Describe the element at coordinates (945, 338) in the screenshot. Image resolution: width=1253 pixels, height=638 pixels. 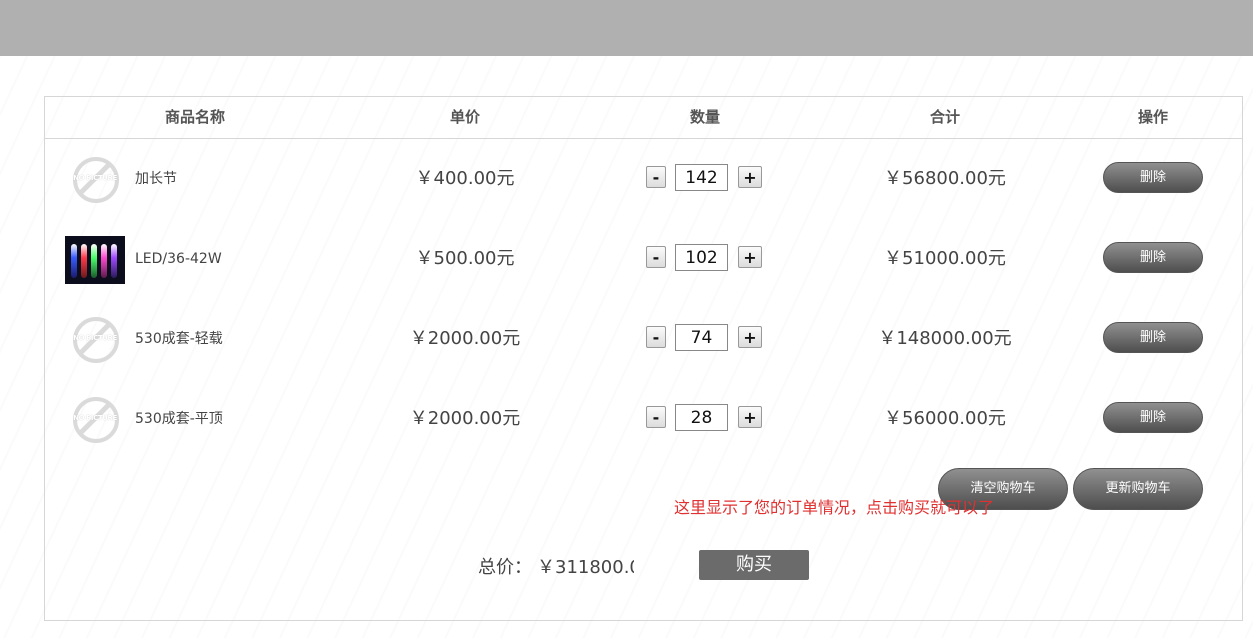
I see `row-subtotal: ￥148000.00元` at that location.